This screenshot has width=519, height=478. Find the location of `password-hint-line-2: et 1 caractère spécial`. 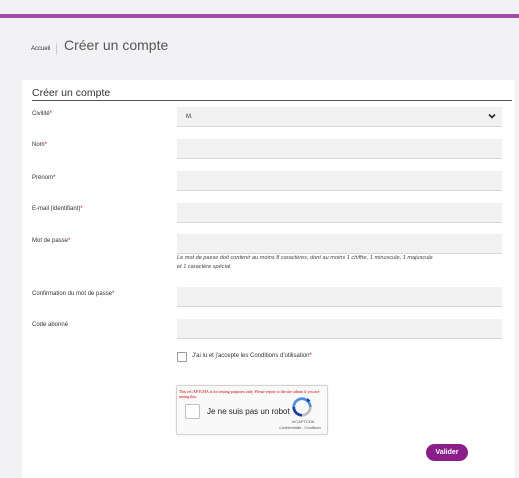

password-hint-line-2: et 1 caractère spécial is located at coordinates (204, 267).